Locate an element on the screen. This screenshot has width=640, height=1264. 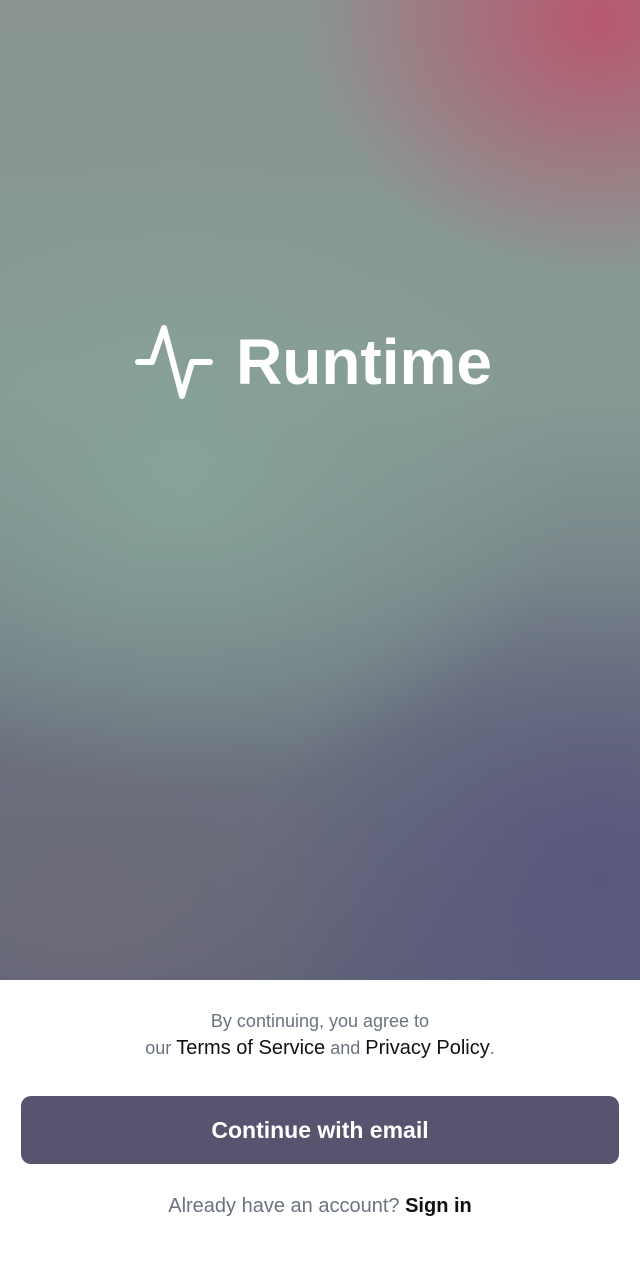
legal-prefix: our is located at coordinates (158, 1048).